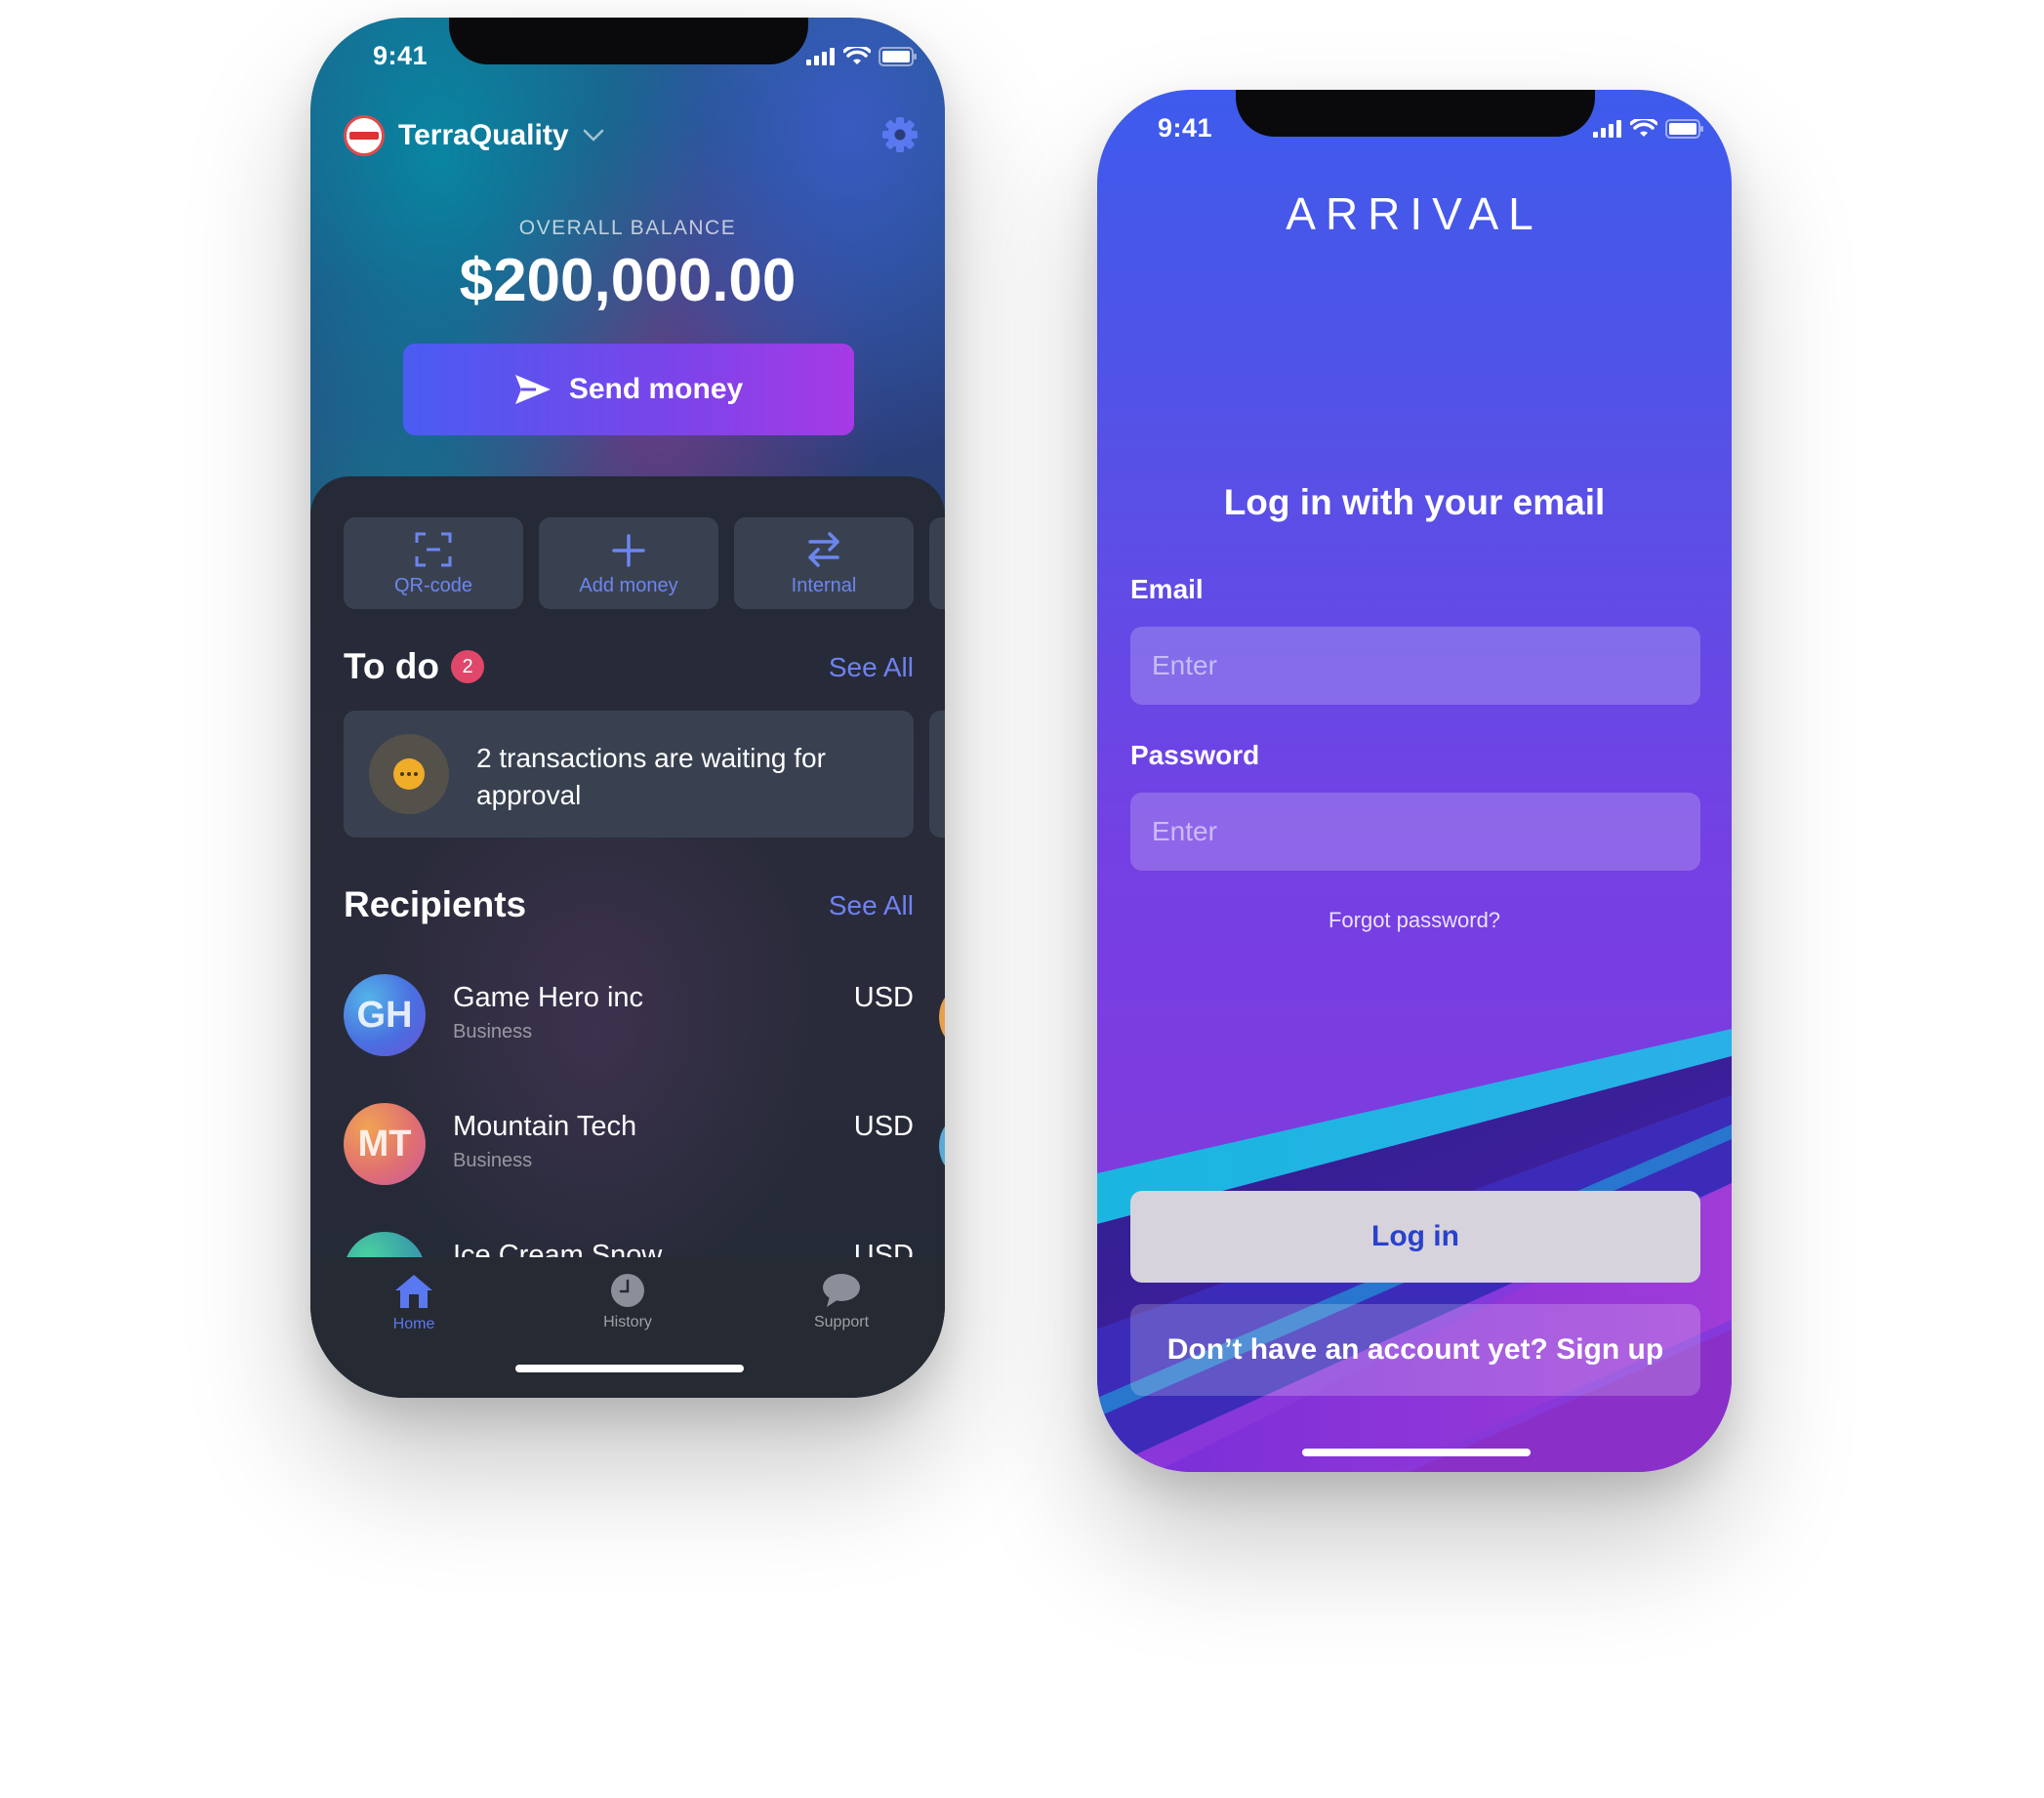 This screenshot has height=1798, width=2044. What do you see at coordinates (1415, 1237) in the screenshot?
I see `login-button: Log in` at bounding box center [1415, 1237].